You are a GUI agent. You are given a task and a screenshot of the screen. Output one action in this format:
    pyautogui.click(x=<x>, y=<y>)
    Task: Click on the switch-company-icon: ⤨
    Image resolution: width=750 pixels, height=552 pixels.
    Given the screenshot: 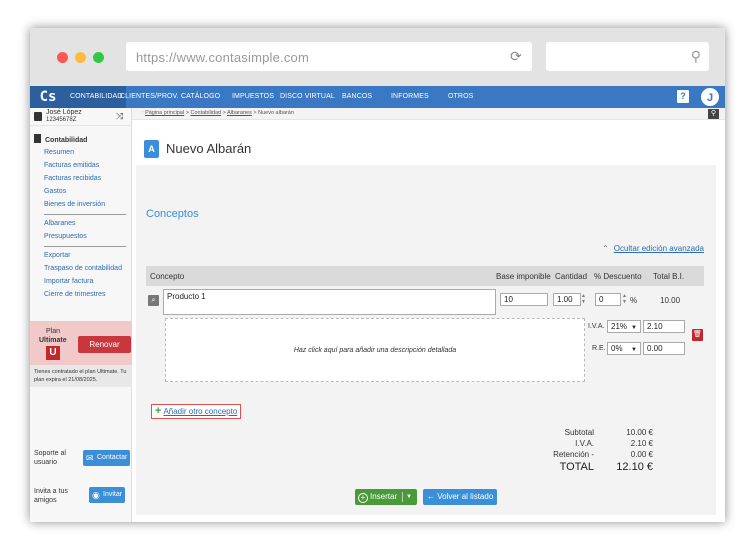 What is the action you would take?
    pyautogui.click(x=119, y=116)
    